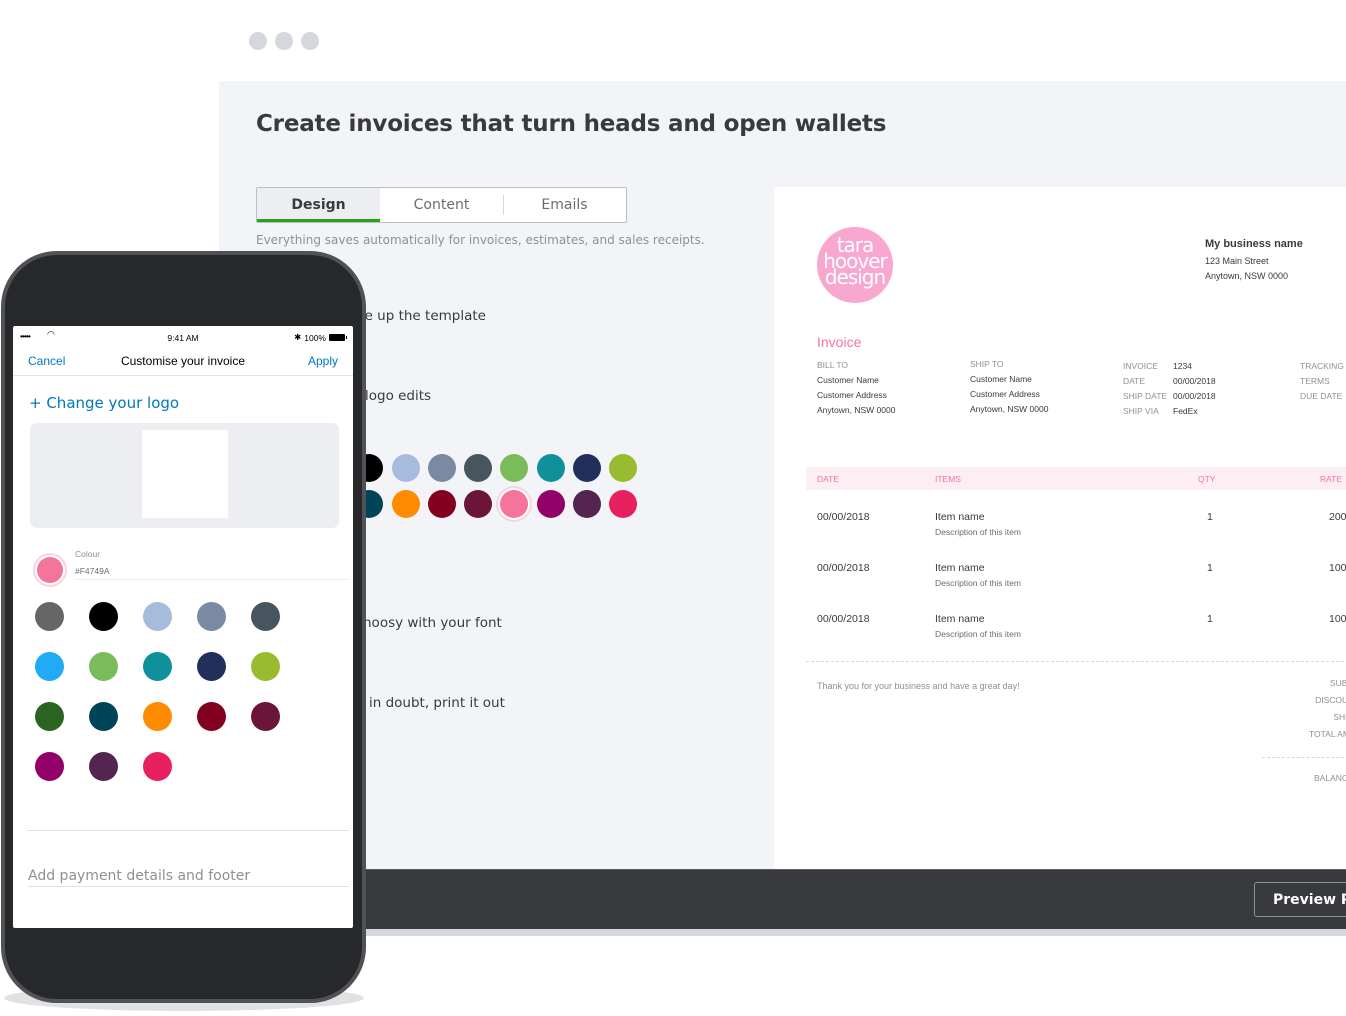 The width and height of the screenshot is (1346, 1016). I want to click on battery-percent: 100%, so click(315, 337).